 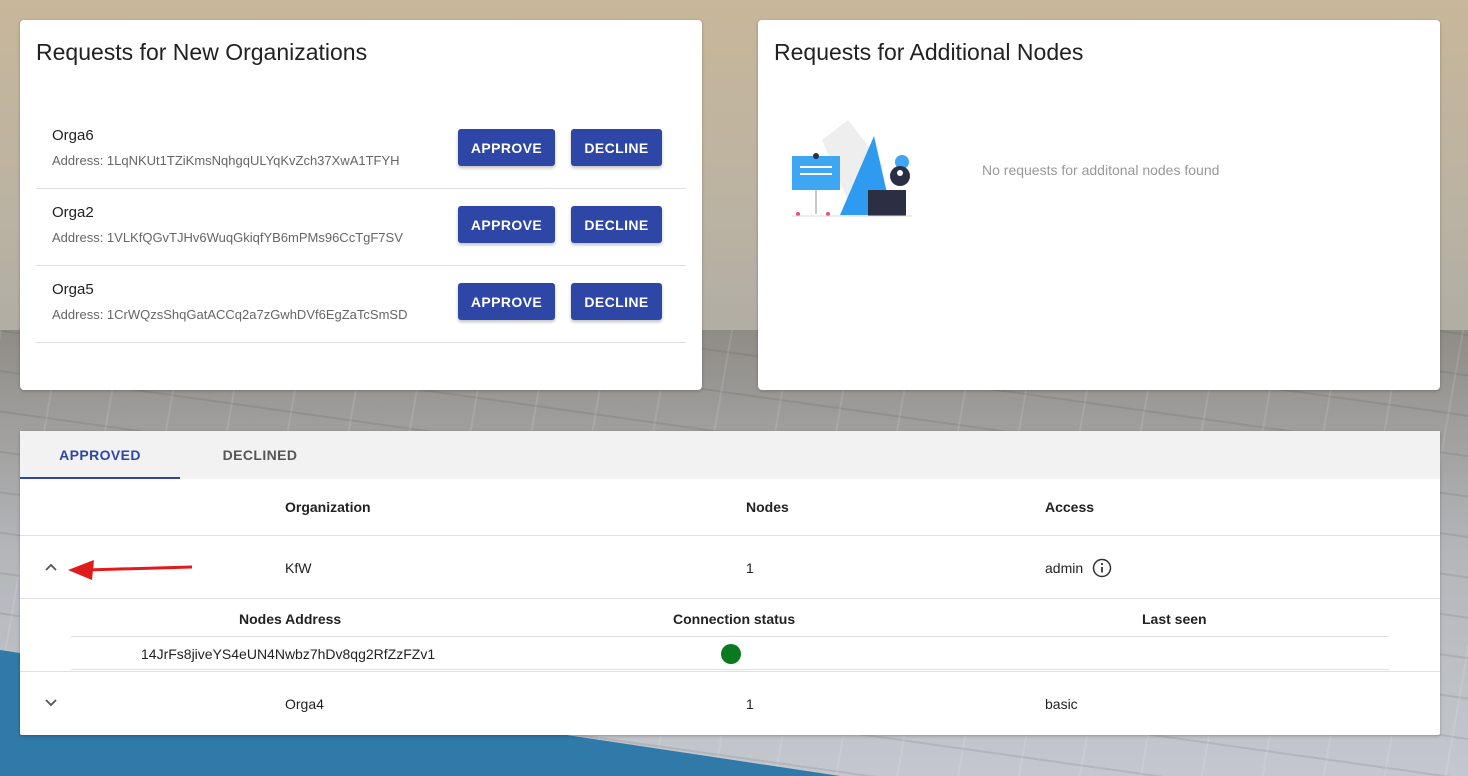 I want to click on chevron-down-icon, so click(x=51, y=703).